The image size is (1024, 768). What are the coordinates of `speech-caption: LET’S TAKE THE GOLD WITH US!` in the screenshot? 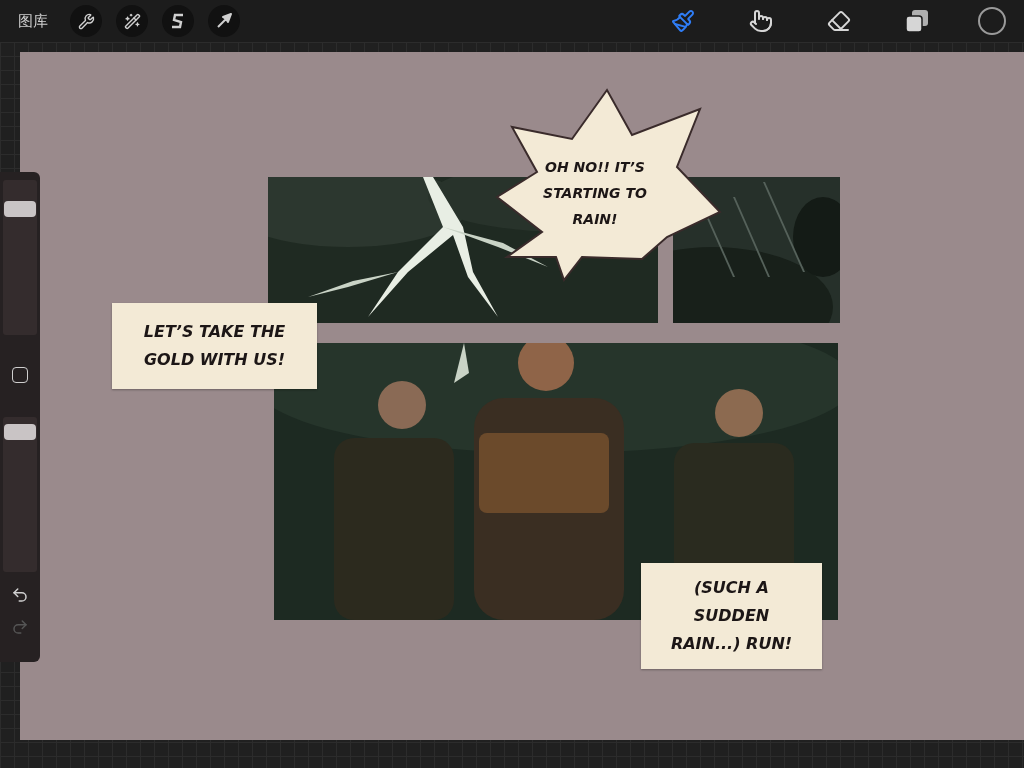 It's located at (214, 346).